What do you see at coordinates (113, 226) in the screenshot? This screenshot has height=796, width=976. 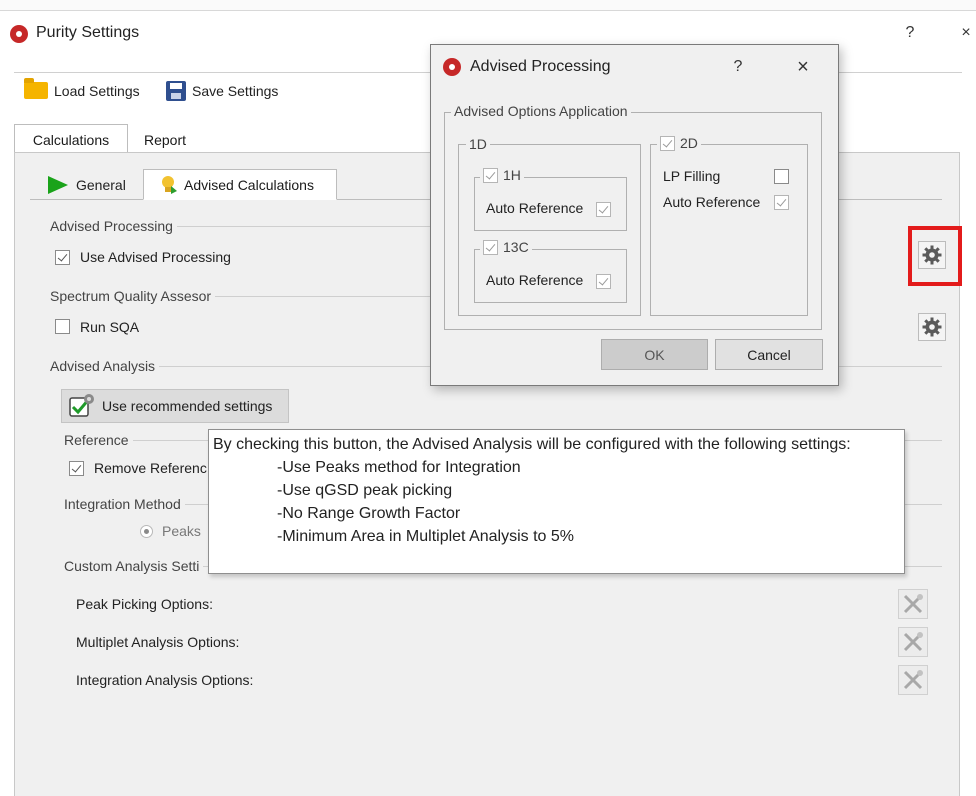 I see `advised-processing-group-label: Advised Processing` at bounding box center [113, 226].